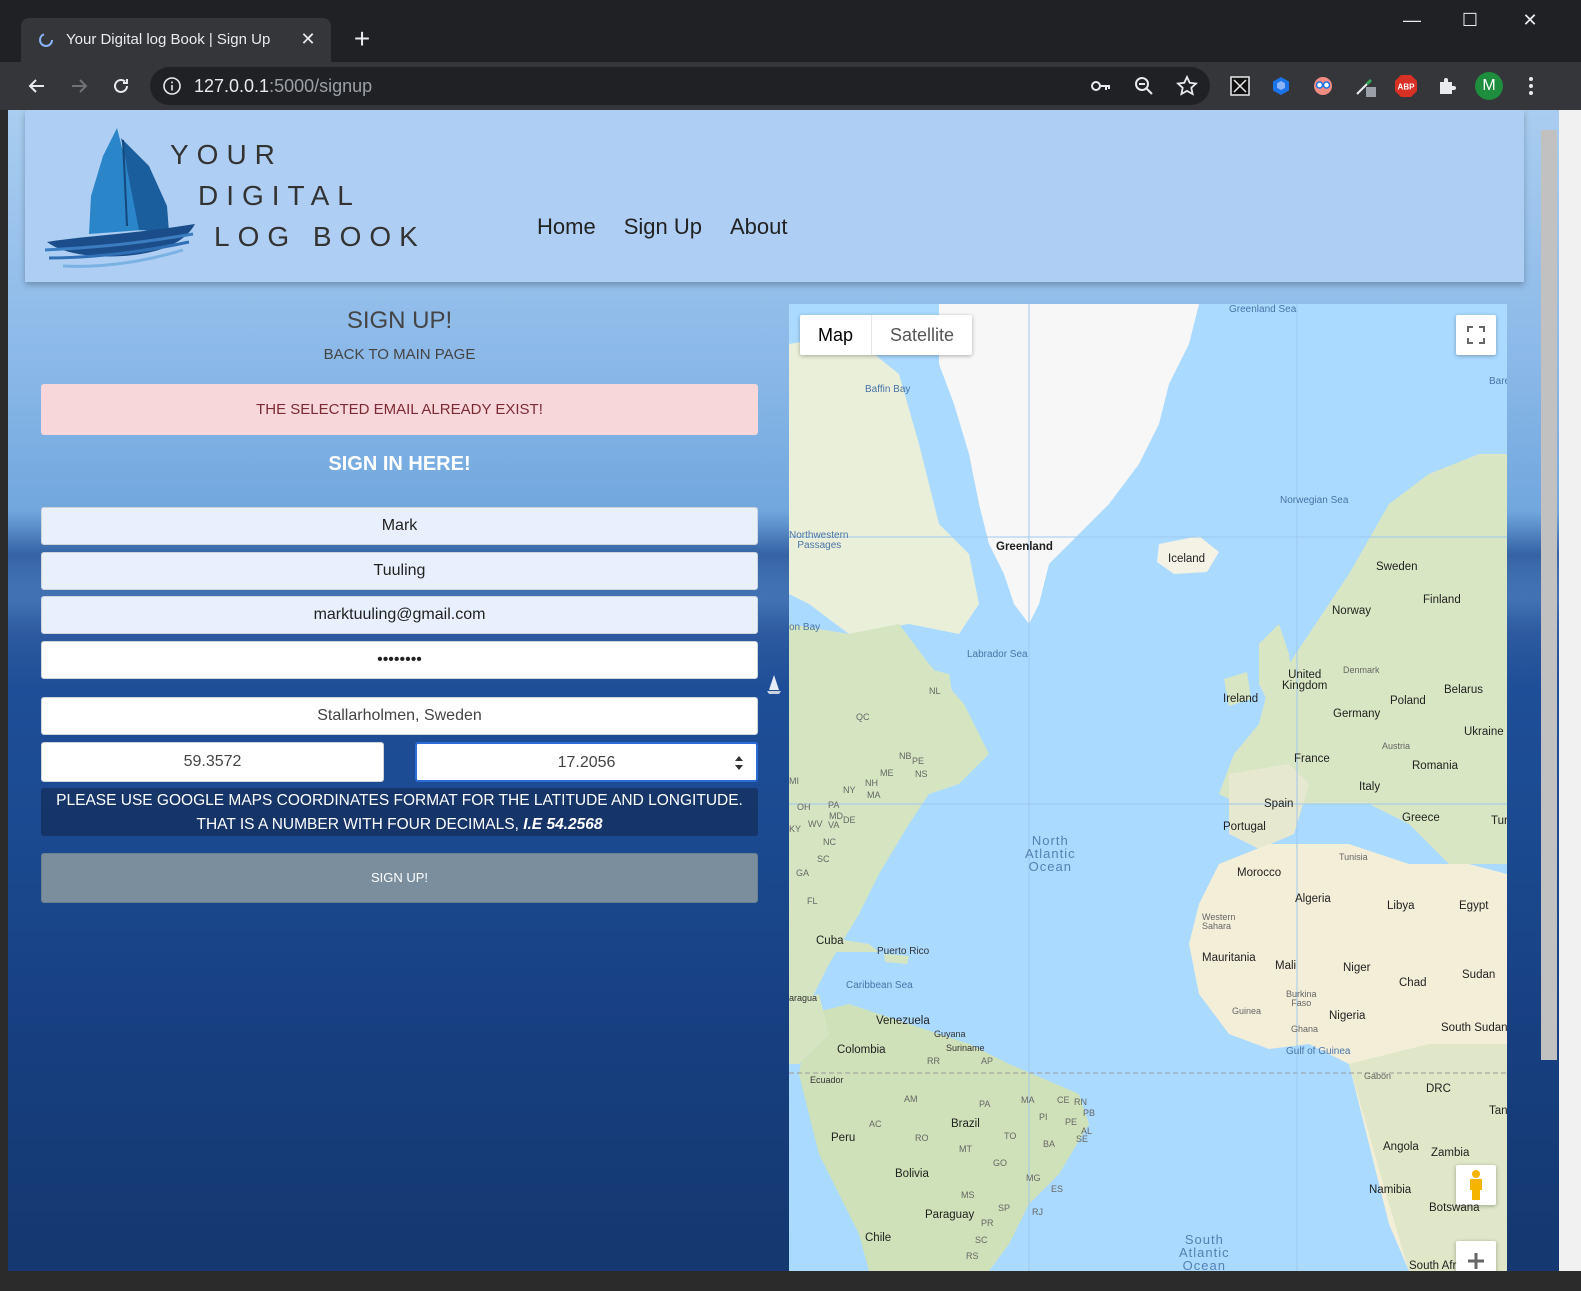 The height and width of the screenshot is (1291, 1581). I want to click on map-label: FL, so click(812, 901).